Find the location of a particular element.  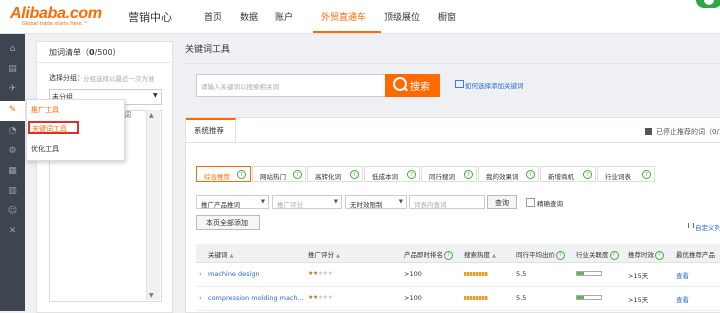

nav-home: 首页 is located at coordinates (213, 16).